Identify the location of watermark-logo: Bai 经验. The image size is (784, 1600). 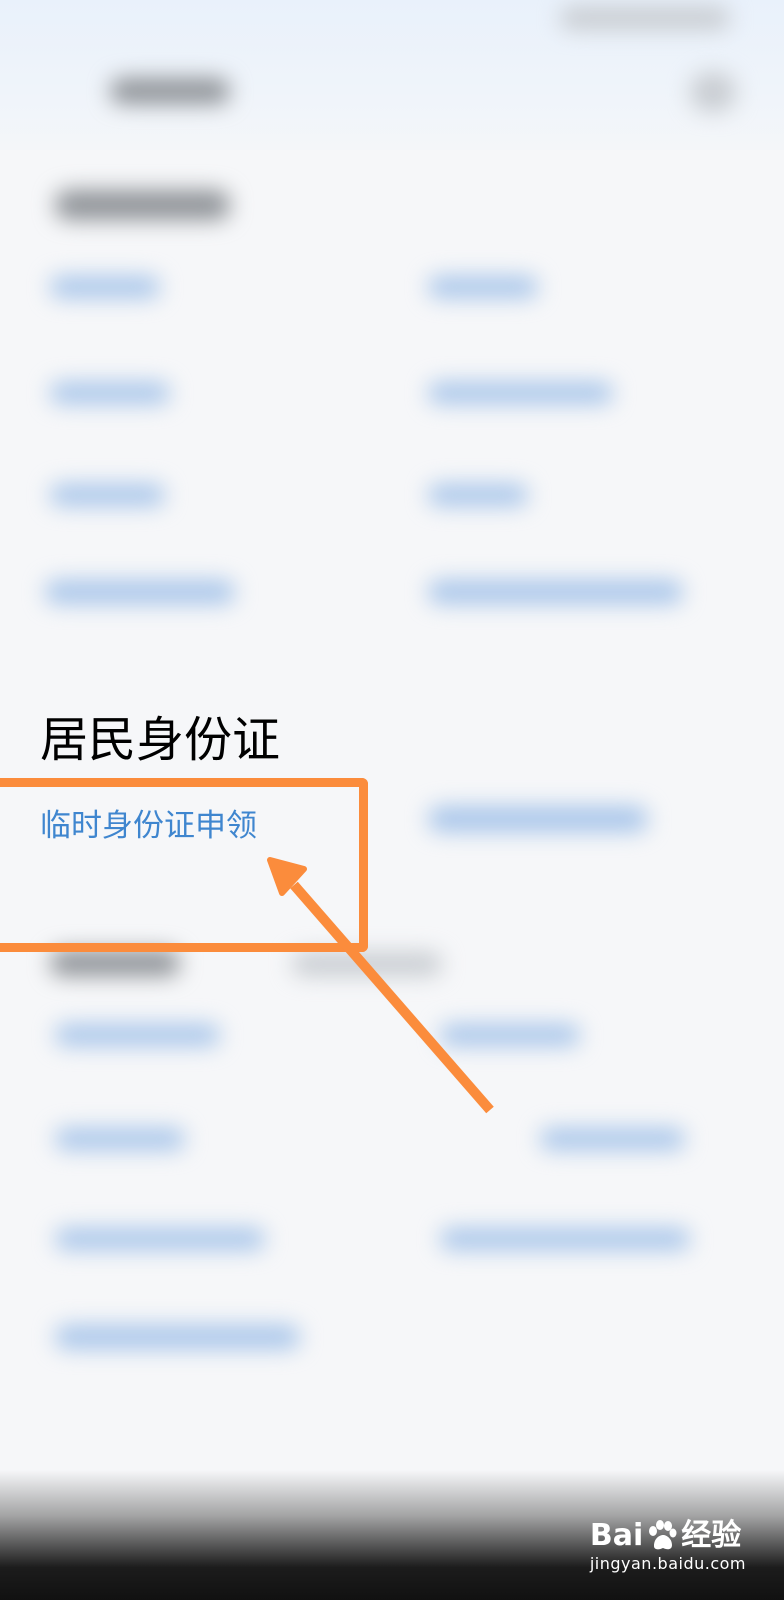
(668, 1536).